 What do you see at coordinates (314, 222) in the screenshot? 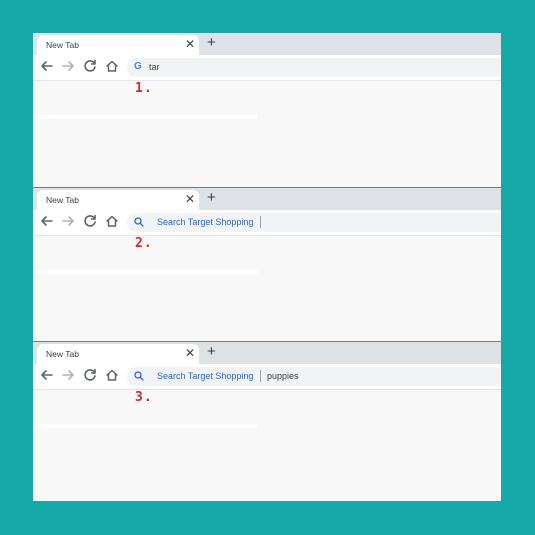
I see `address-bar: Search Target Shopping` at bounding box center [314, 222].